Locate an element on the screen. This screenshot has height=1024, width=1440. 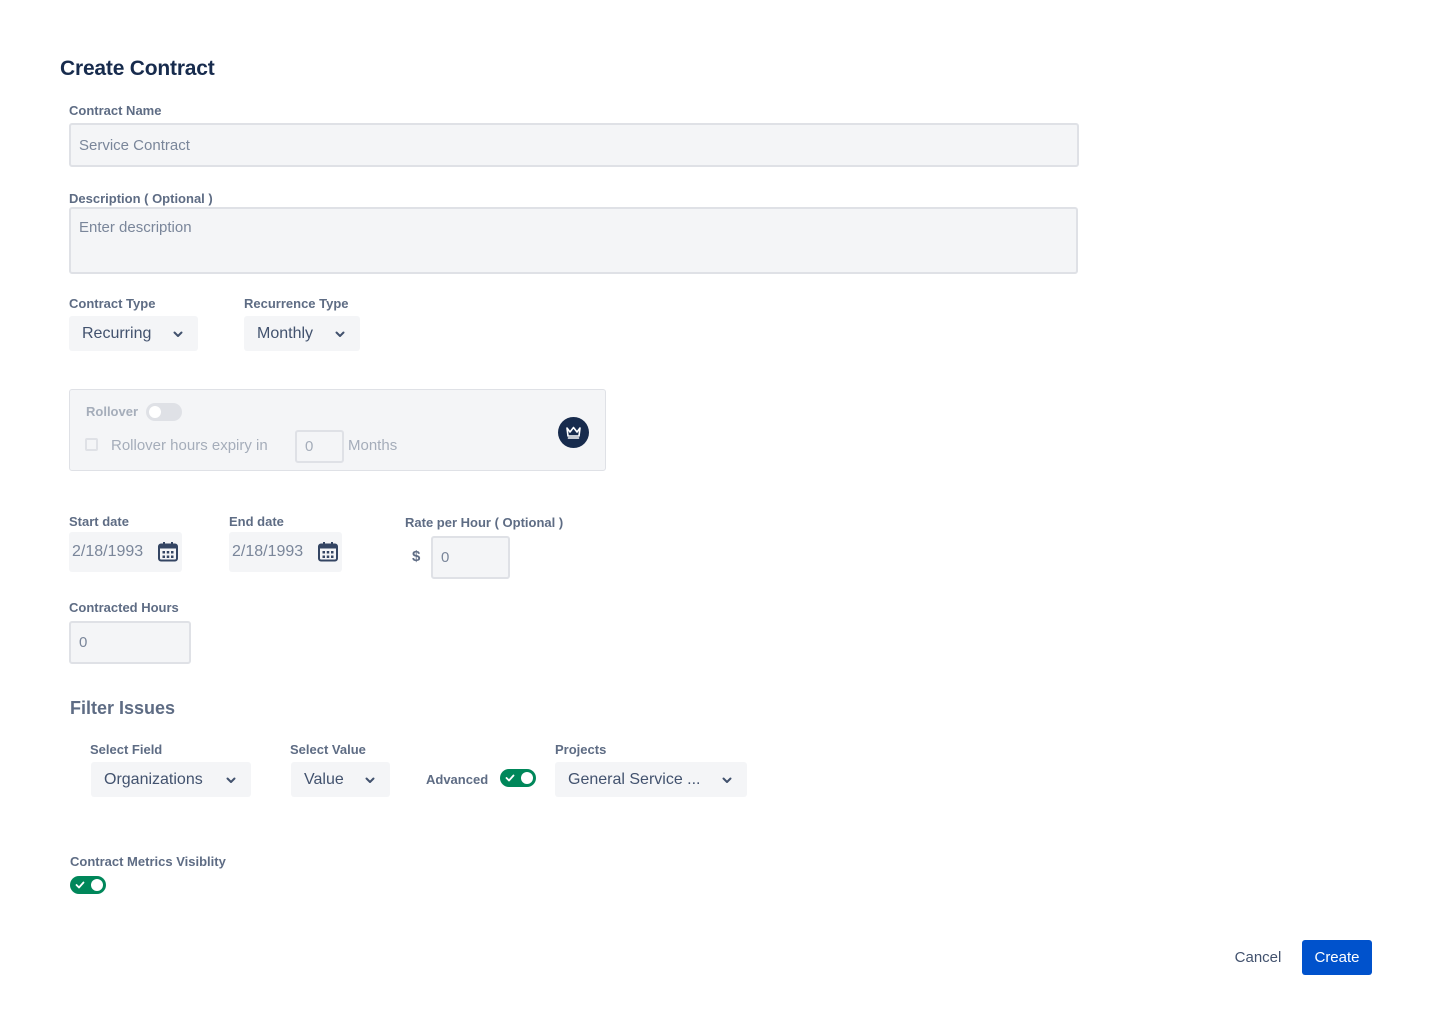
contract-name-label: Contract Name is located at coordinates (115, 110).